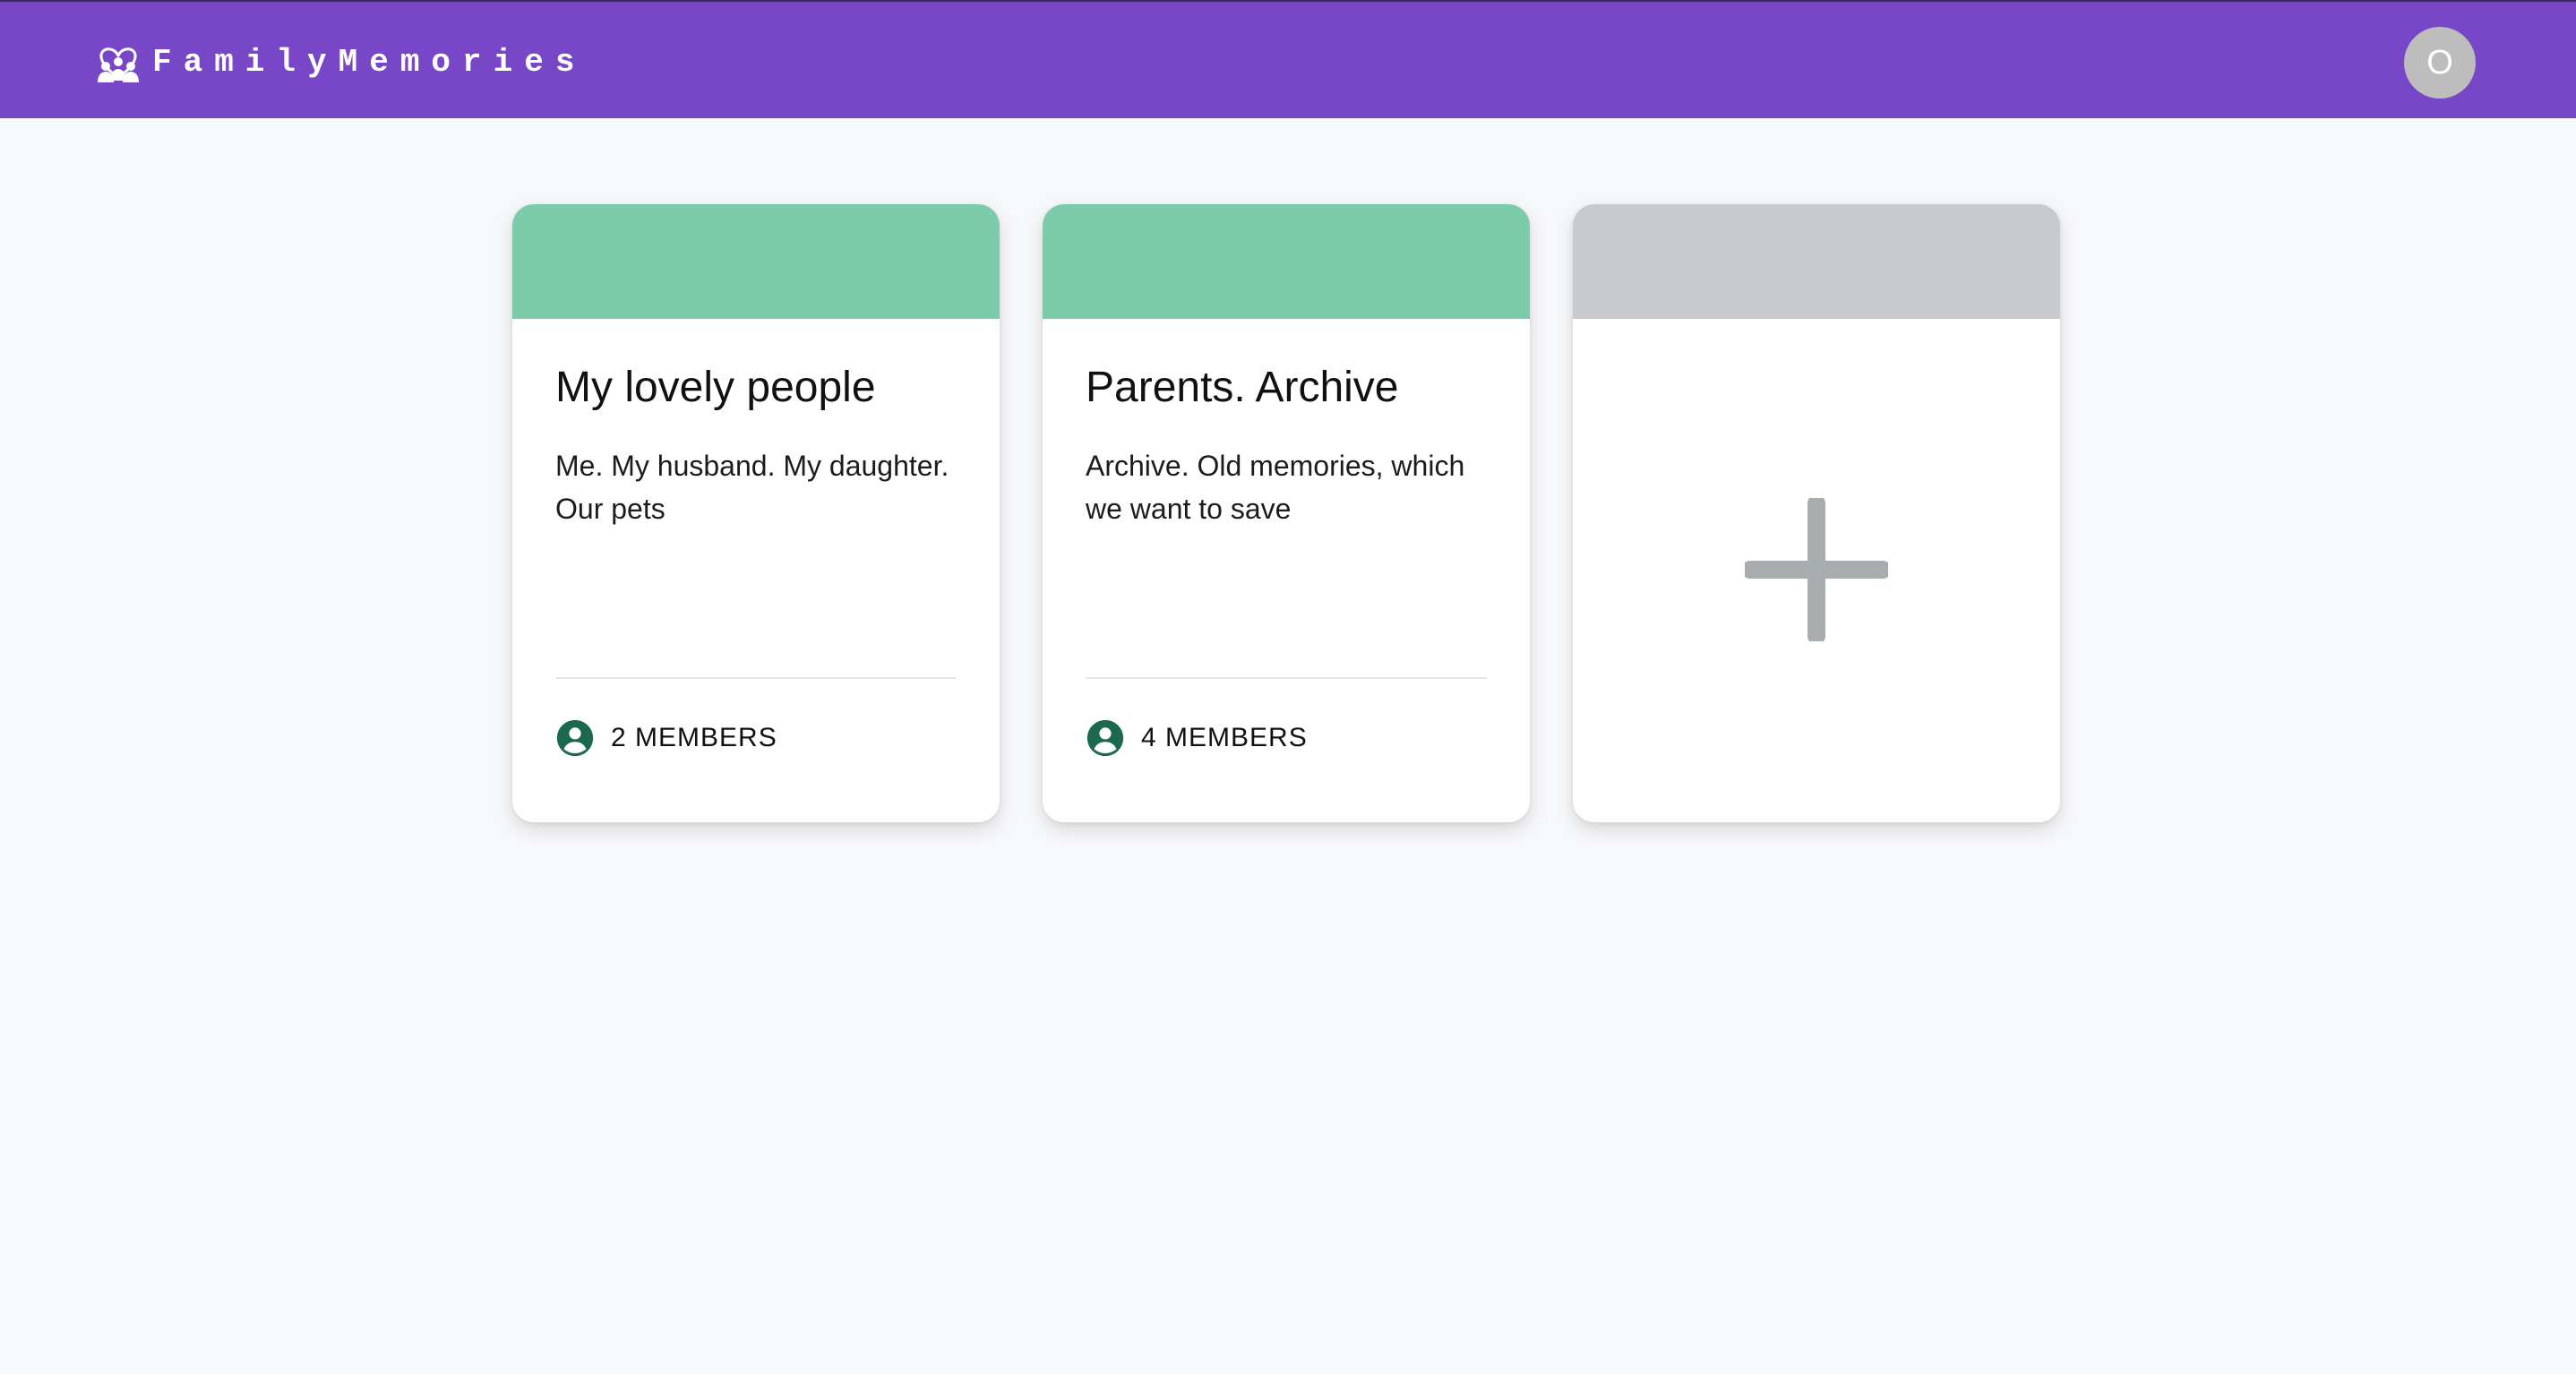  What do you see at coordinates (1224, 737) in the screenshot?
I see `member-count: 4 MEMBERS` at bounding box center [1224, 737].